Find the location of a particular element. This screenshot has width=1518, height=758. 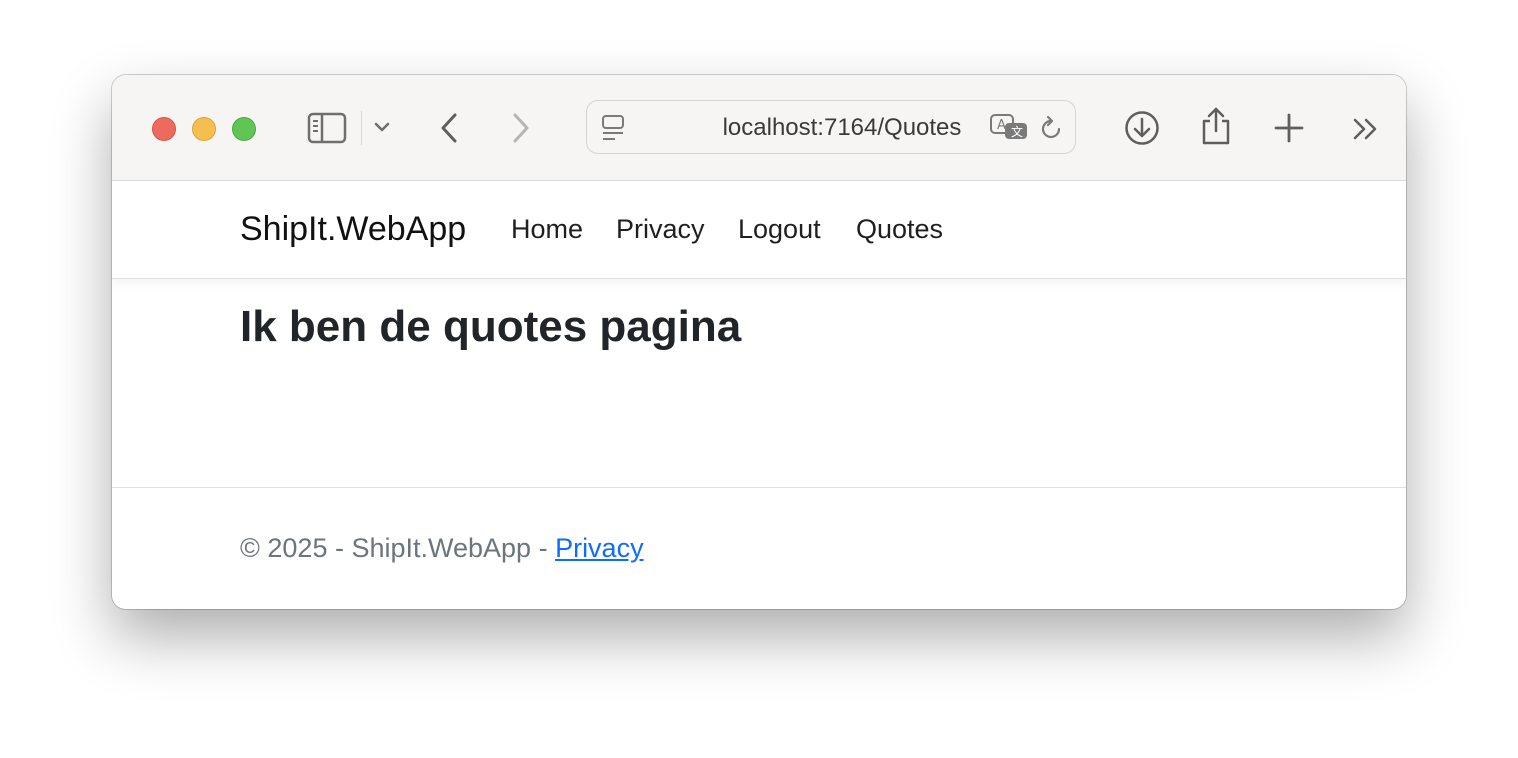

minimize-window-button is located at coordinates (204, 129).